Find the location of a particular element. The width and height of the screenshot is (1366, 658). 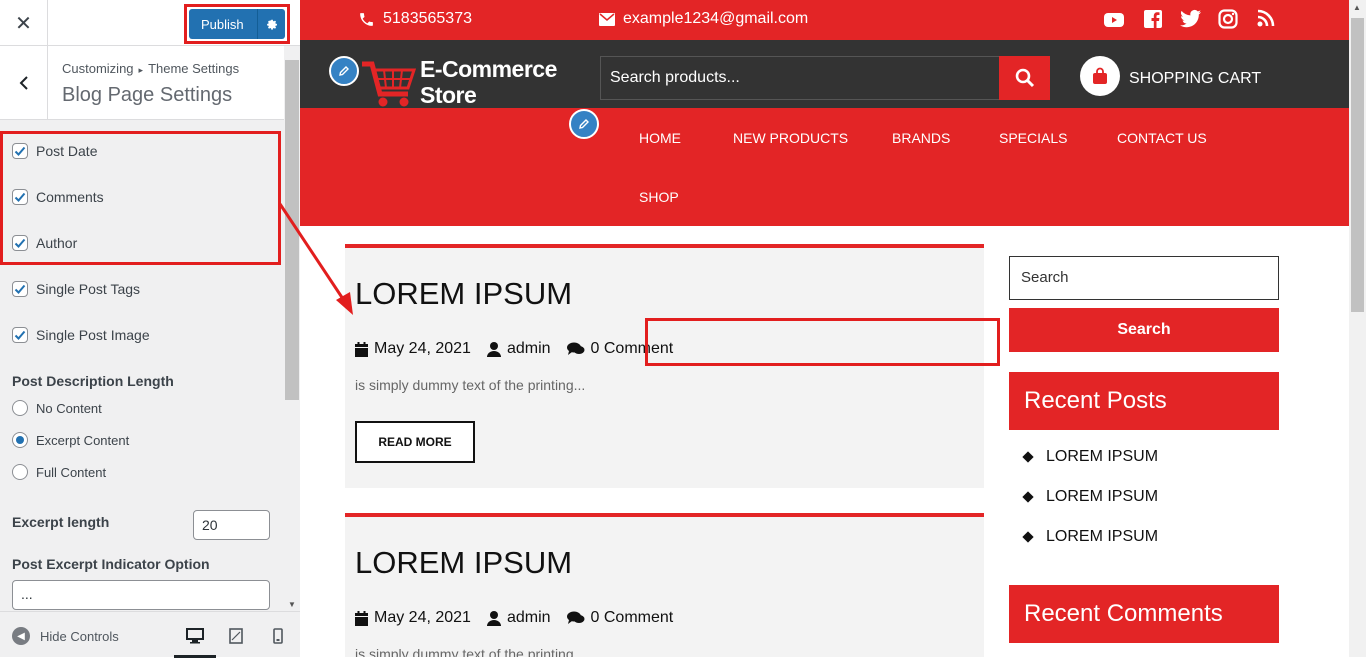

section-title: Blog Page Settings is located at coordinates (147, 95).